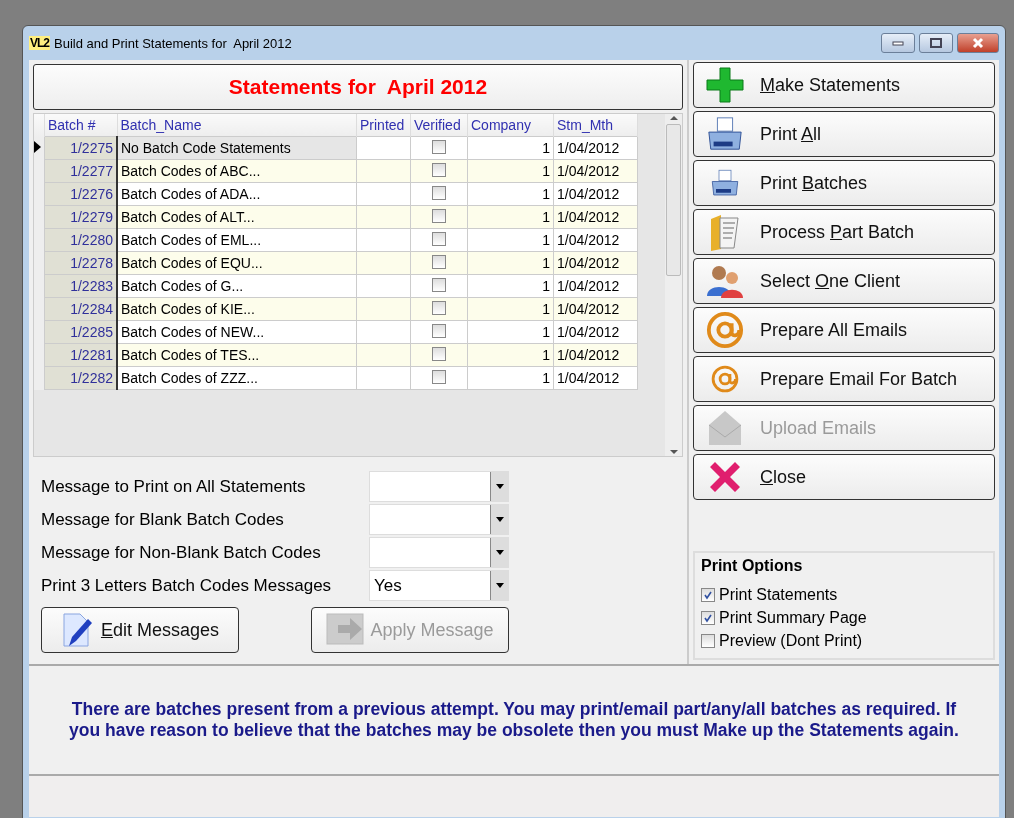 Image resolution: width=1014 pixels, height=818 pixels. I want to click on table-cell: 1/2275, so click(80, 148).